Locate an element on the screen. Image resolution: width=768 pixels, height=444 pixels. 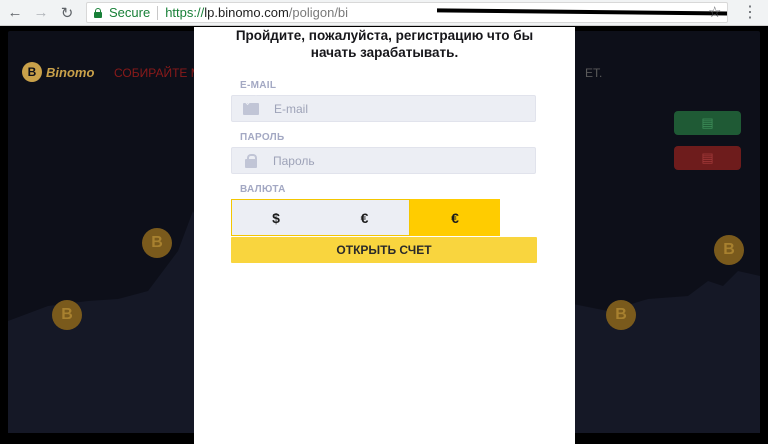
password-input is located at coordinates (393, 160).